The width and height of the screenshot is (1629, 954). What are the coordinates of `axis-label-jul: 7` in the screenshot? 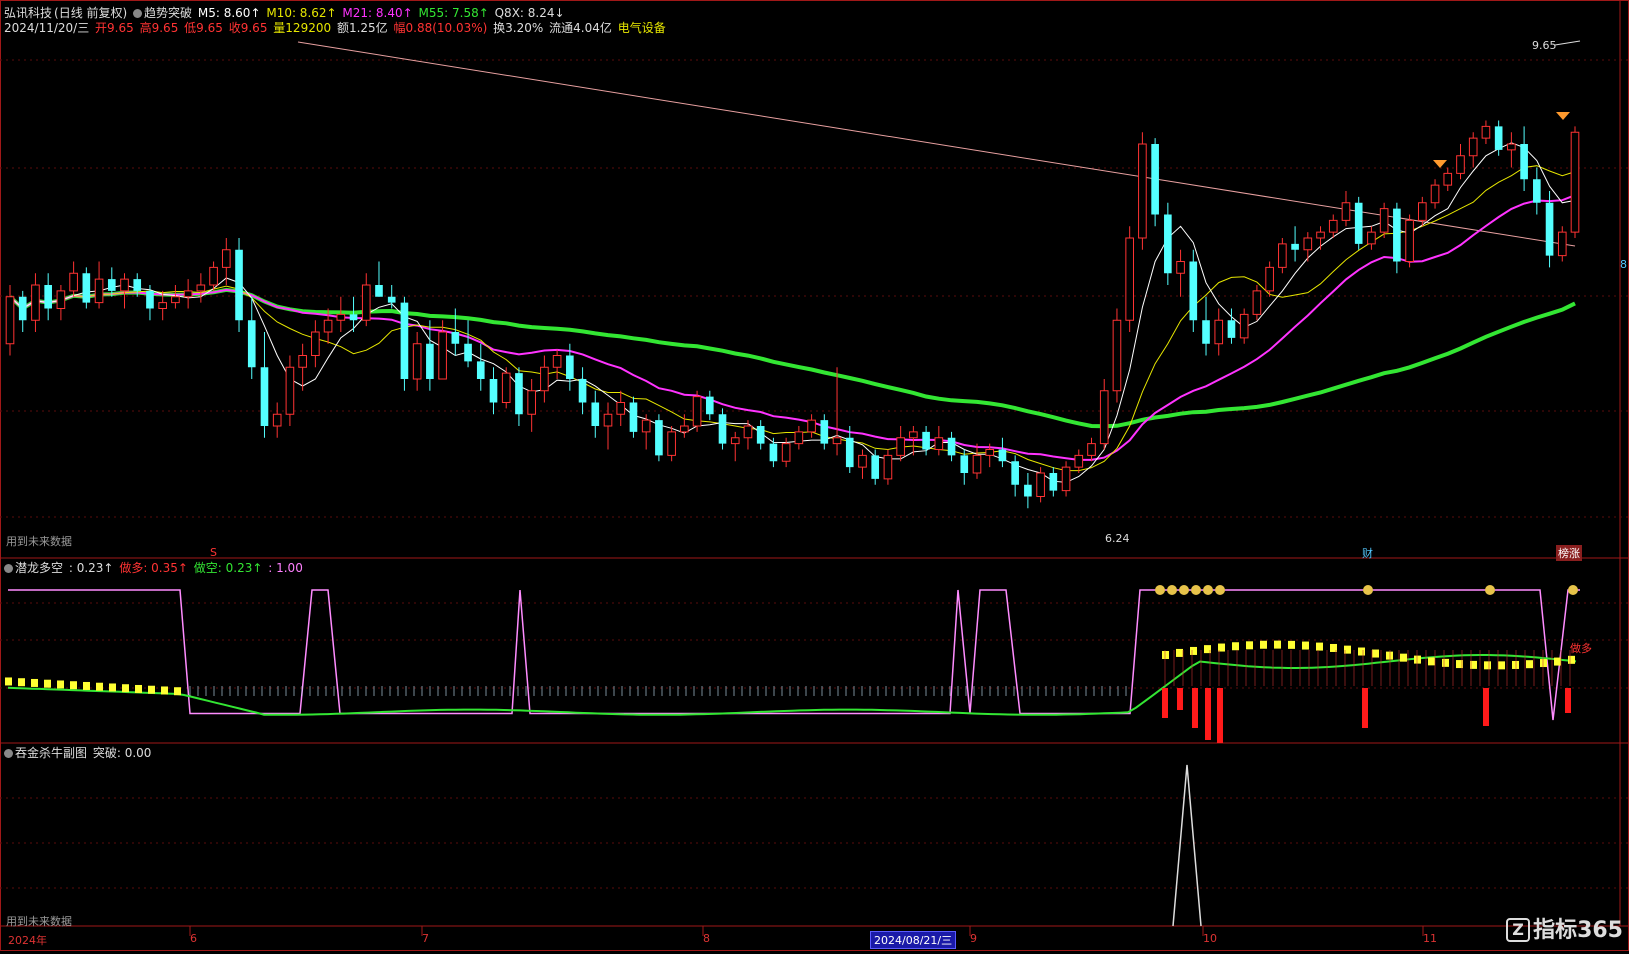 It's located at (425, 938).